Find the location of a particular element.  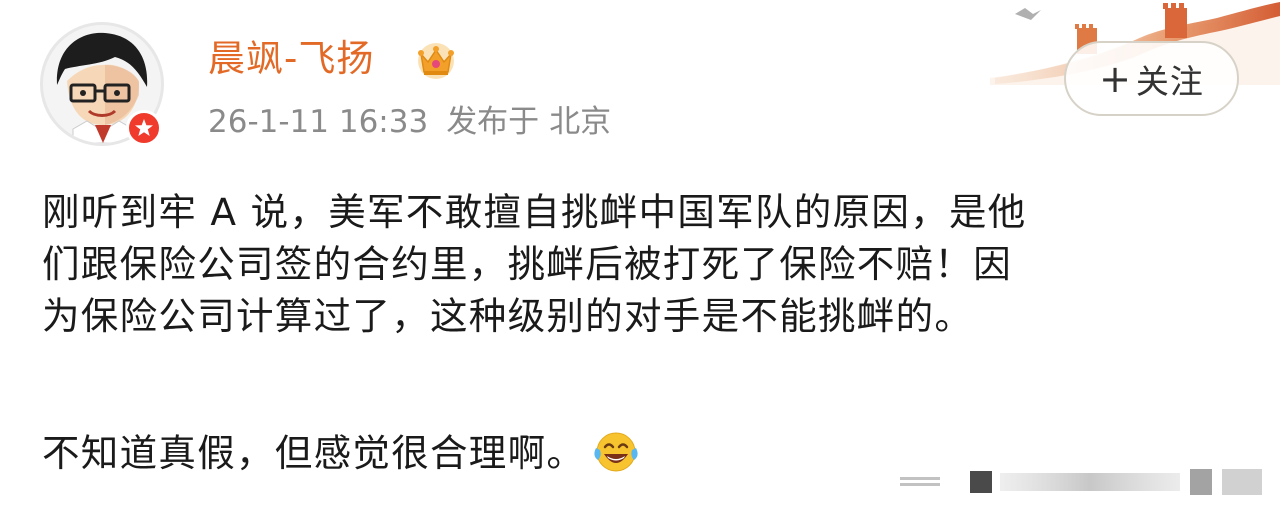

crown-icon is located at coordinates (436, 61).